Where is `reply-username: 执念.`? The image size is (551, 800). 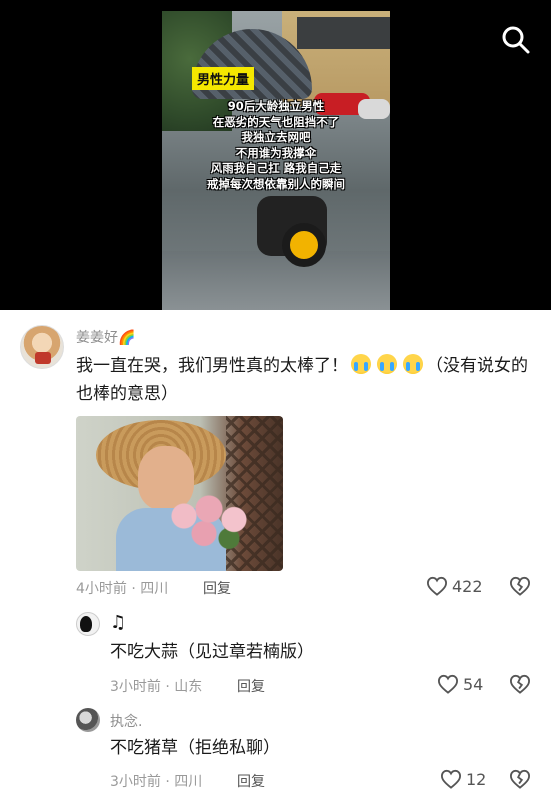
reply-username: 执念. is located at coordinates (126, 721).